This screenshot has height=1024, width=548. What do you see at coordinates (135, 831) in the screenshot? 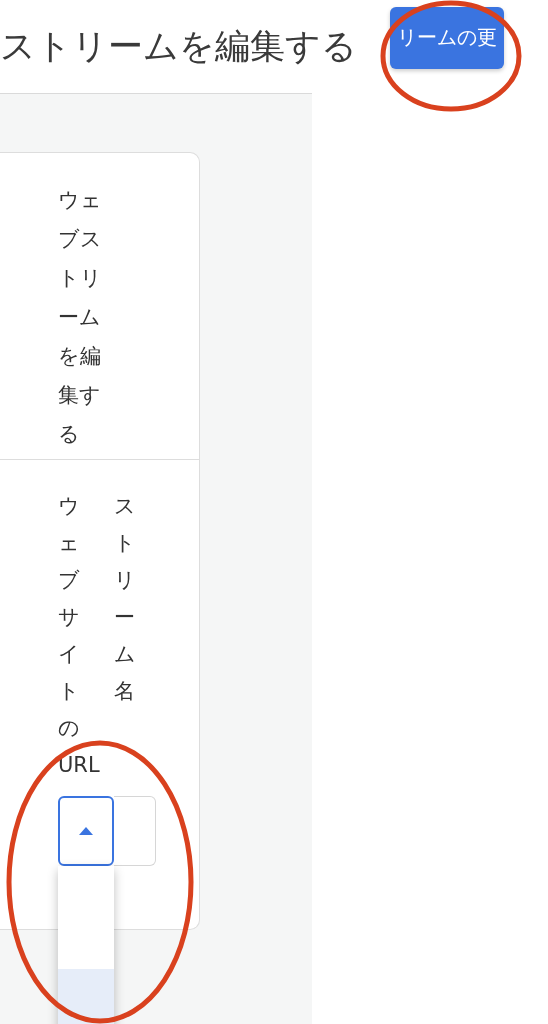
I see `input-field` at bounding box center [135, 831].